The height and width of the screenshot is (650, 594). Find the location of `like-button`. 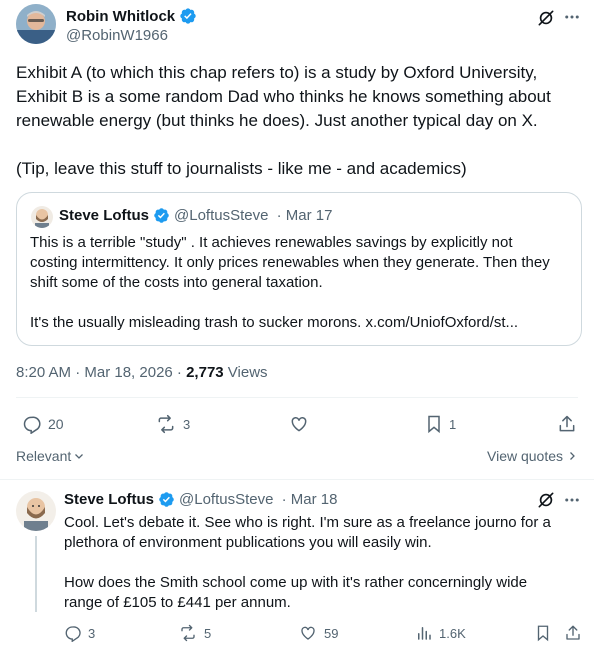

like-button is located at coordinates (299, 424).